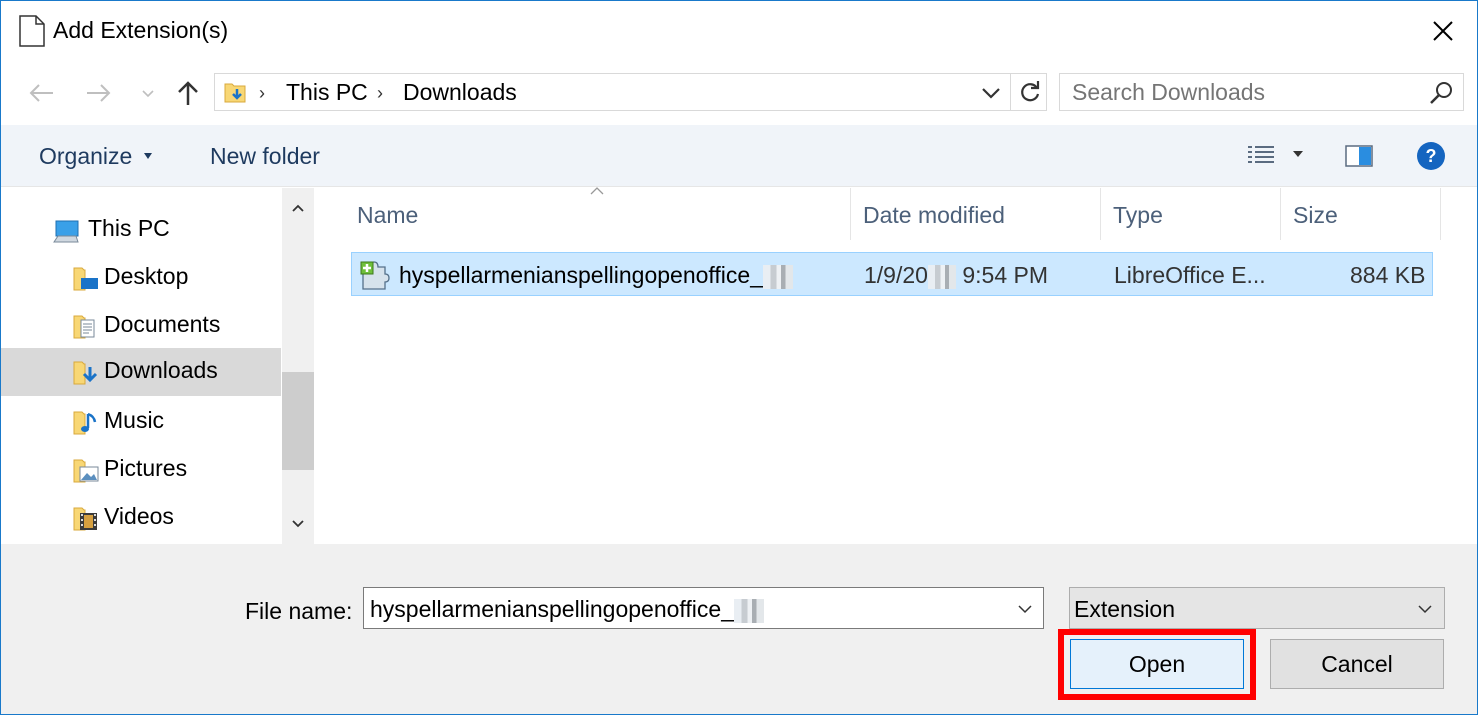 This screenshot has height=715, width=1478. Describe the element at coordinates (896, 275) in the screenshot. I see `file-date-prefix: 1/9/20` at that location.